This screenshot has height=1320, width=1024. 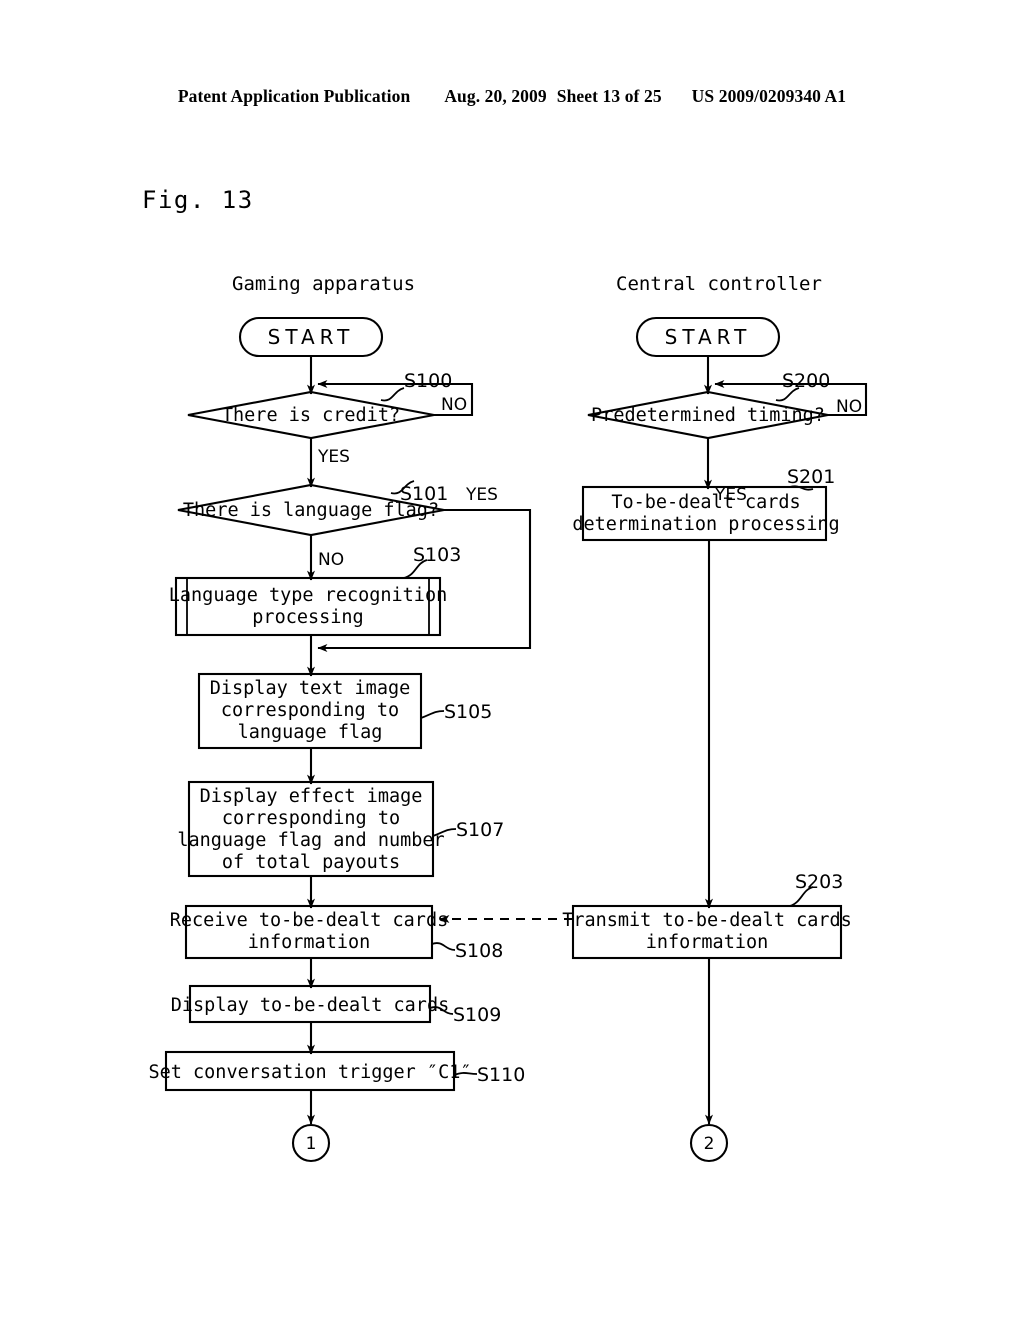 What do you see at coordinates (310, 840) in the screenshot?
I see `process-s107-line3: language flag and number` at bounding box center [310, 840].